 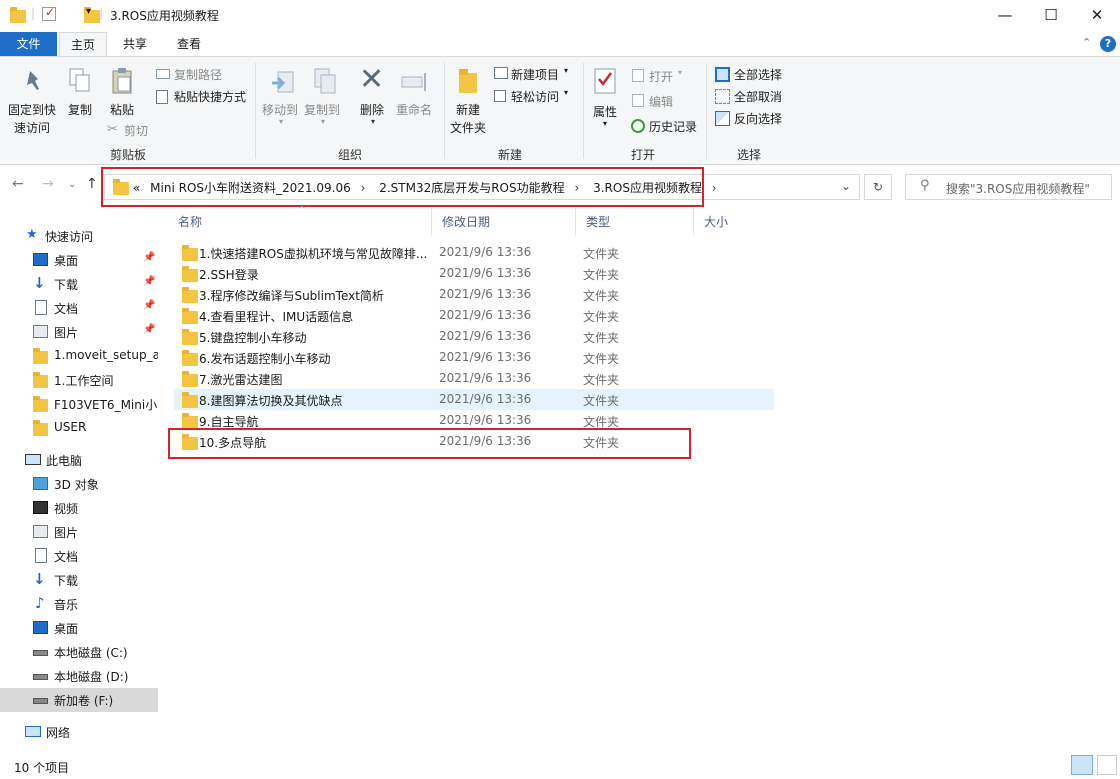 I want to click on sidebar-item-drive-c: 本地磁盘 (C:), so click(x=79, y=652).